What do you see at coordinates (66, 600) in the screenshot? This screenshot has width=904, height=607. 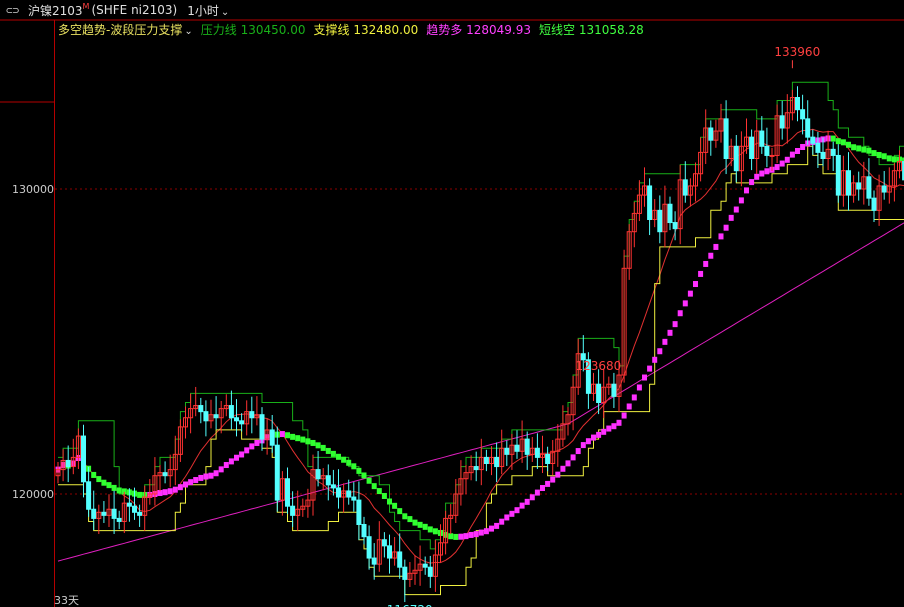 I see `period-label: 33天` at bounding box center [66, 600].